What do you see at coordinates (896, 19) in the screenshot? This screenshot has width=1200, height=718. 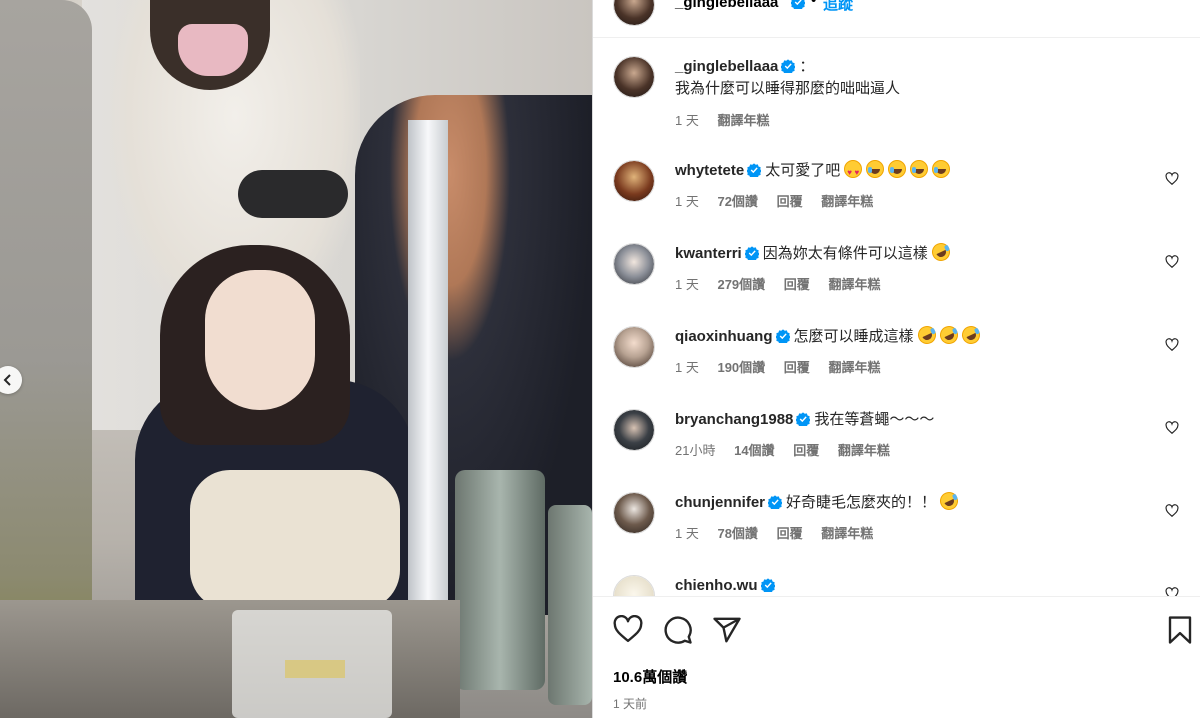 I see `post-header: _ginglebellaaa • 追蹤` at bounding box center [896, 19].